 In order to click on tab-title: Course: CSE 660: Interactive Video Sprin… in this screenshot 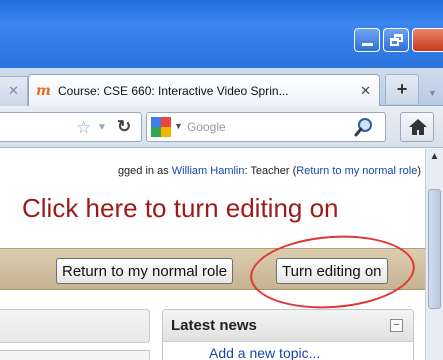, I will do `click(173, 90)`.